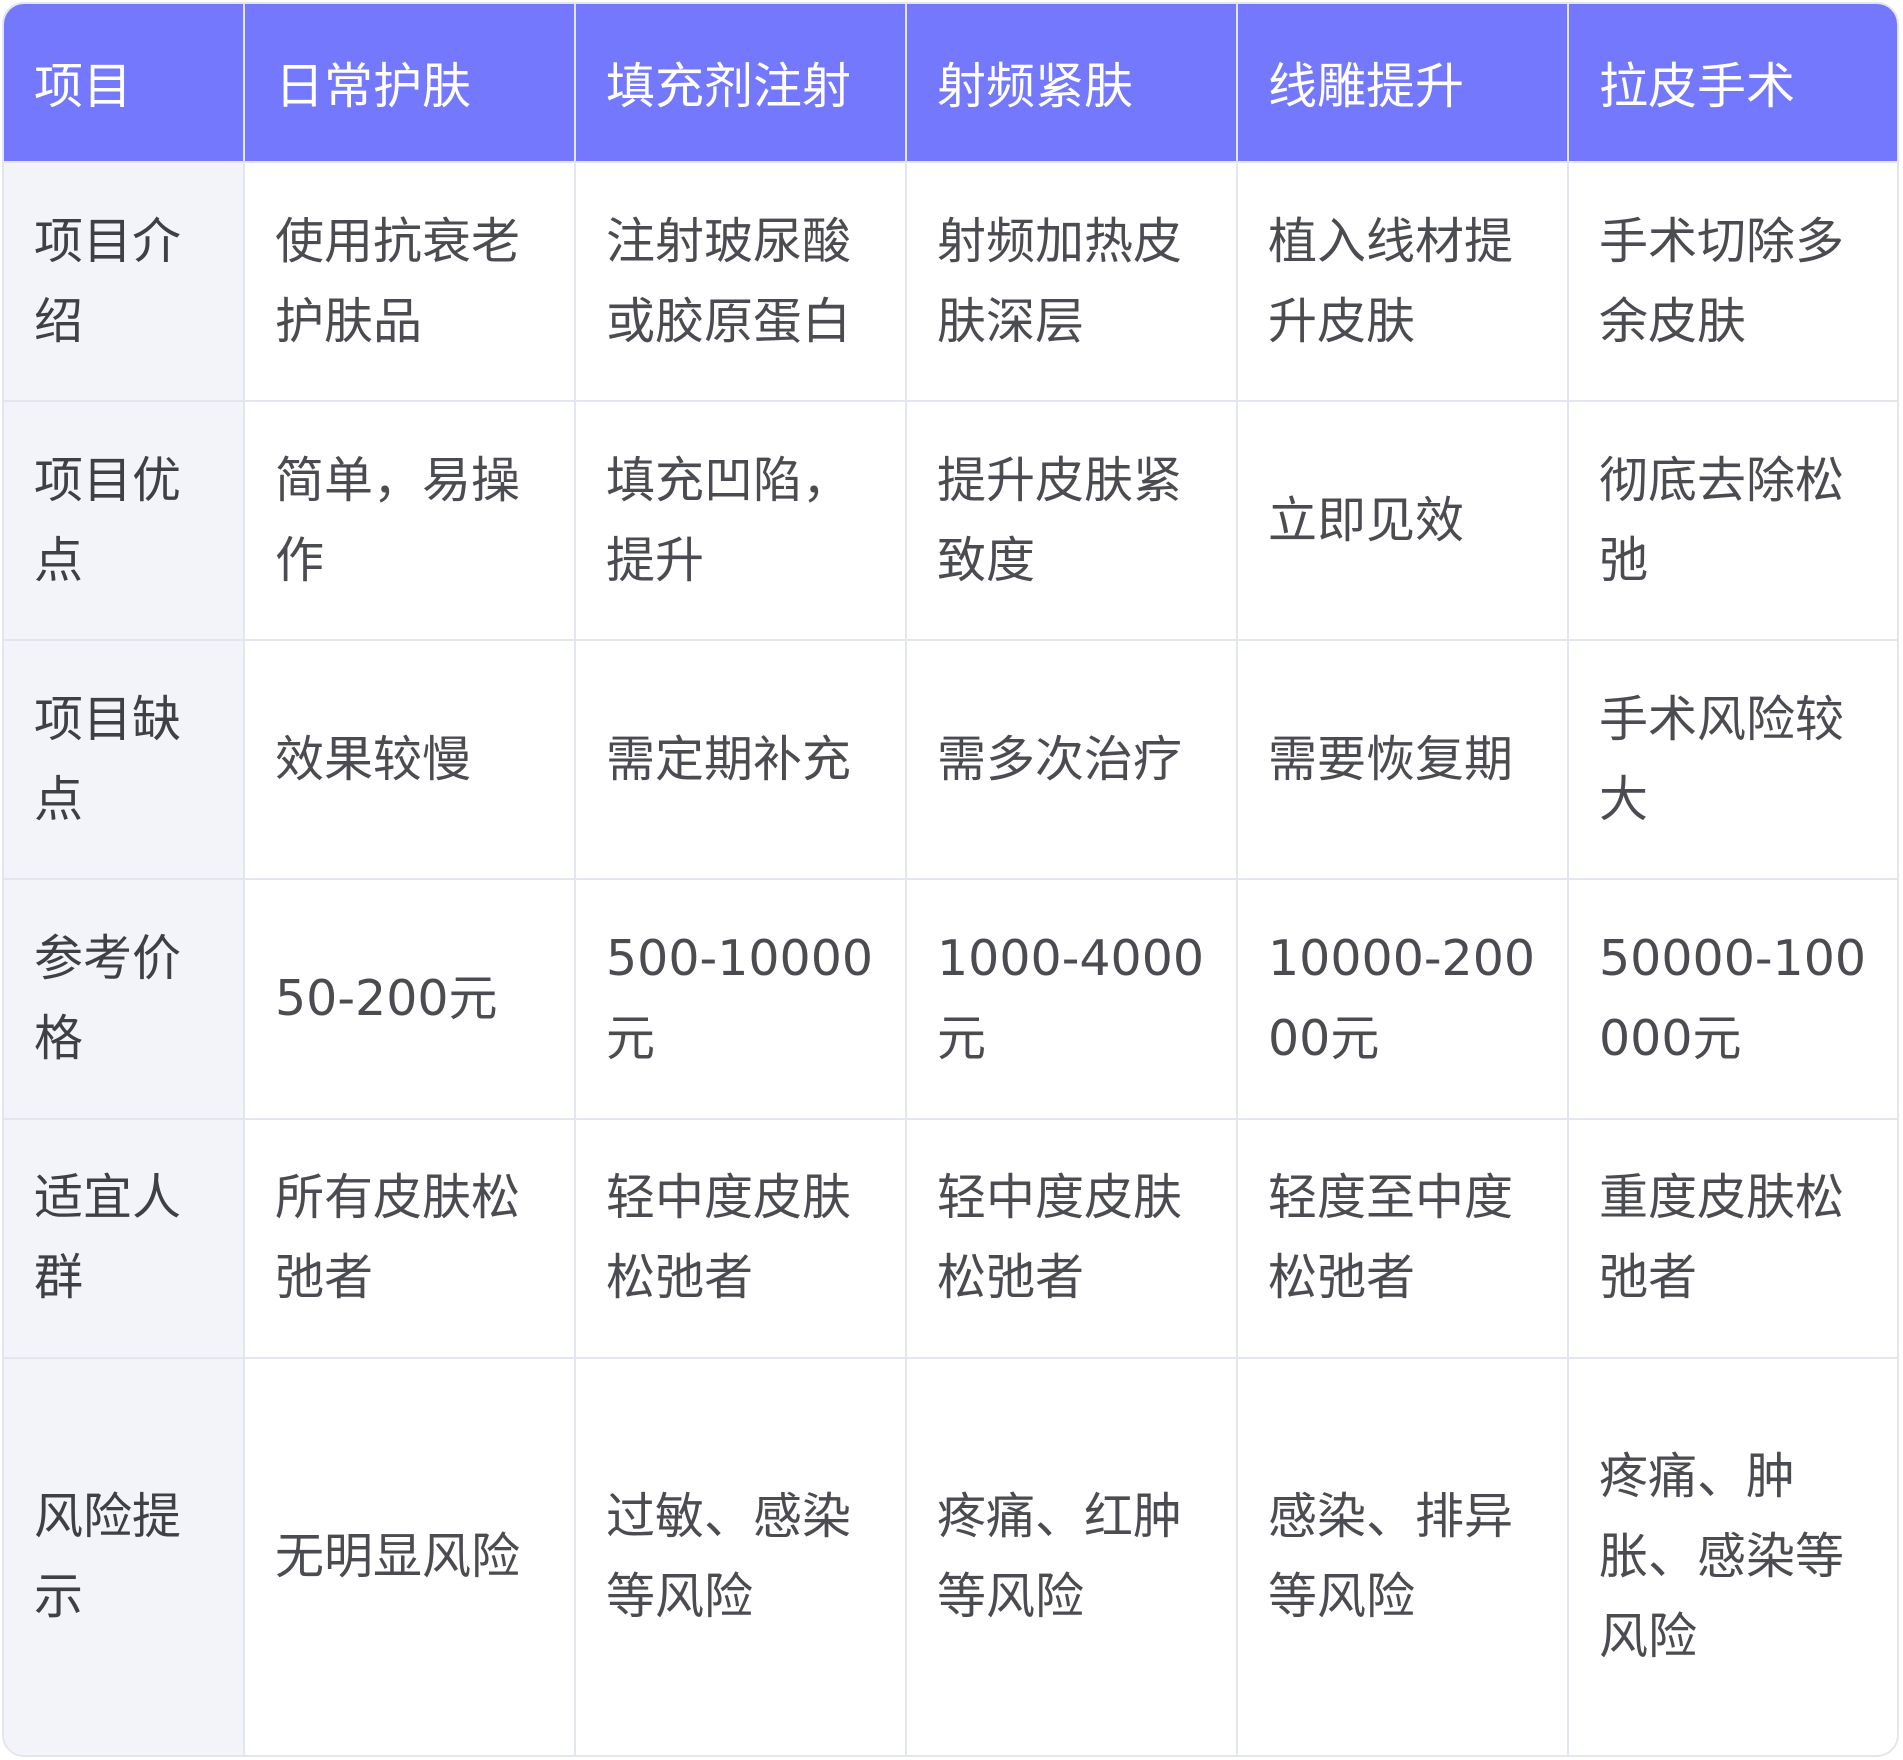  I want to click on table-cell: 疼痛、肿胀、感染等风险, so click(1732, 1555).